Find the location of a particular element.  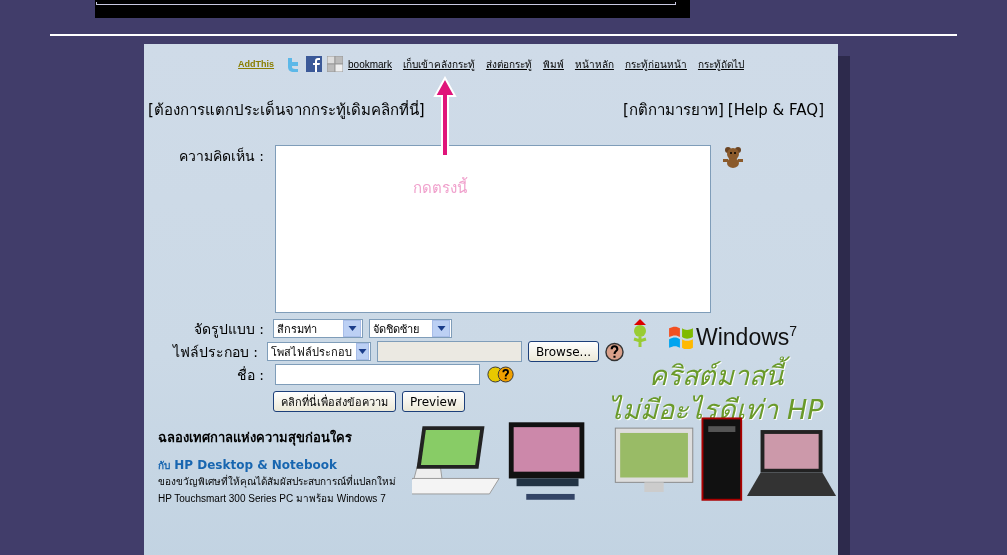

rules-link: [กติกามารยาท] is located at coordinates (673, 110).